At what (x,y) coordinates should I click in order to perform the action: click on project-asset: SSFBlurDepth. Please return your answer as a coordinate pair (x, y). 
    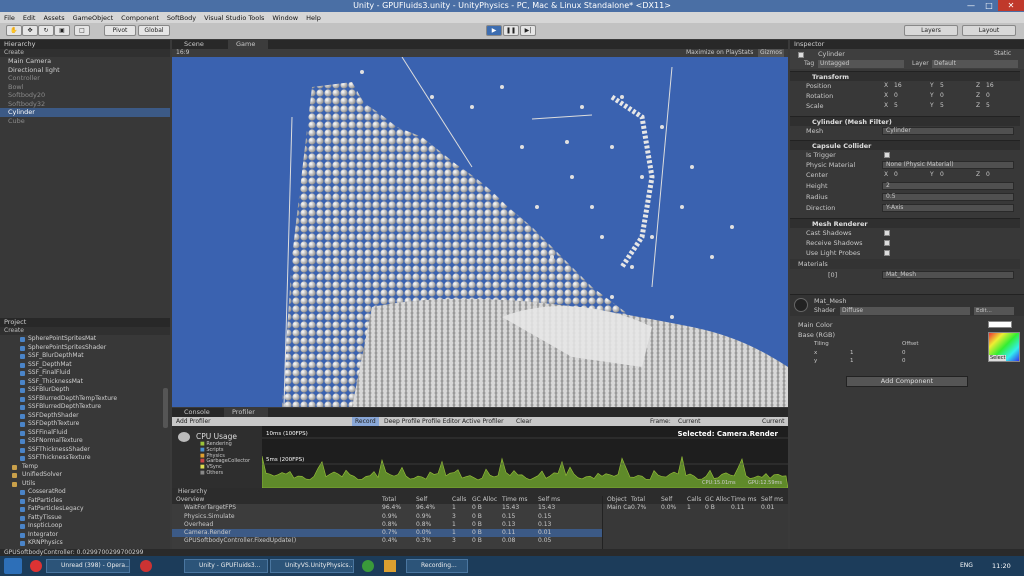
    Looking at the image, I should click on (85, 390).